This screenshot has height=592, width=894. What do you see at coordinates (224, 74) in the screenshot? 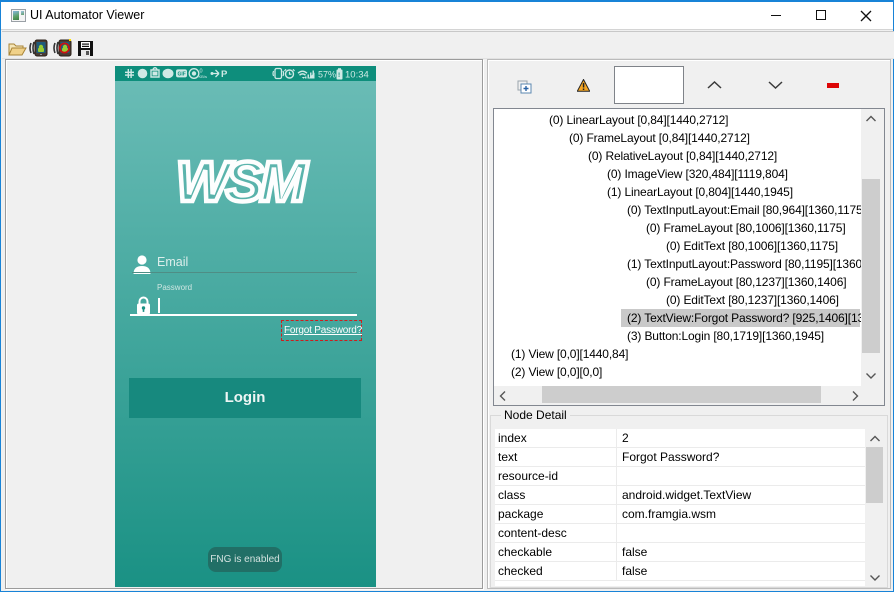
I see `svg-text: P` at bounding box center [224, 74].